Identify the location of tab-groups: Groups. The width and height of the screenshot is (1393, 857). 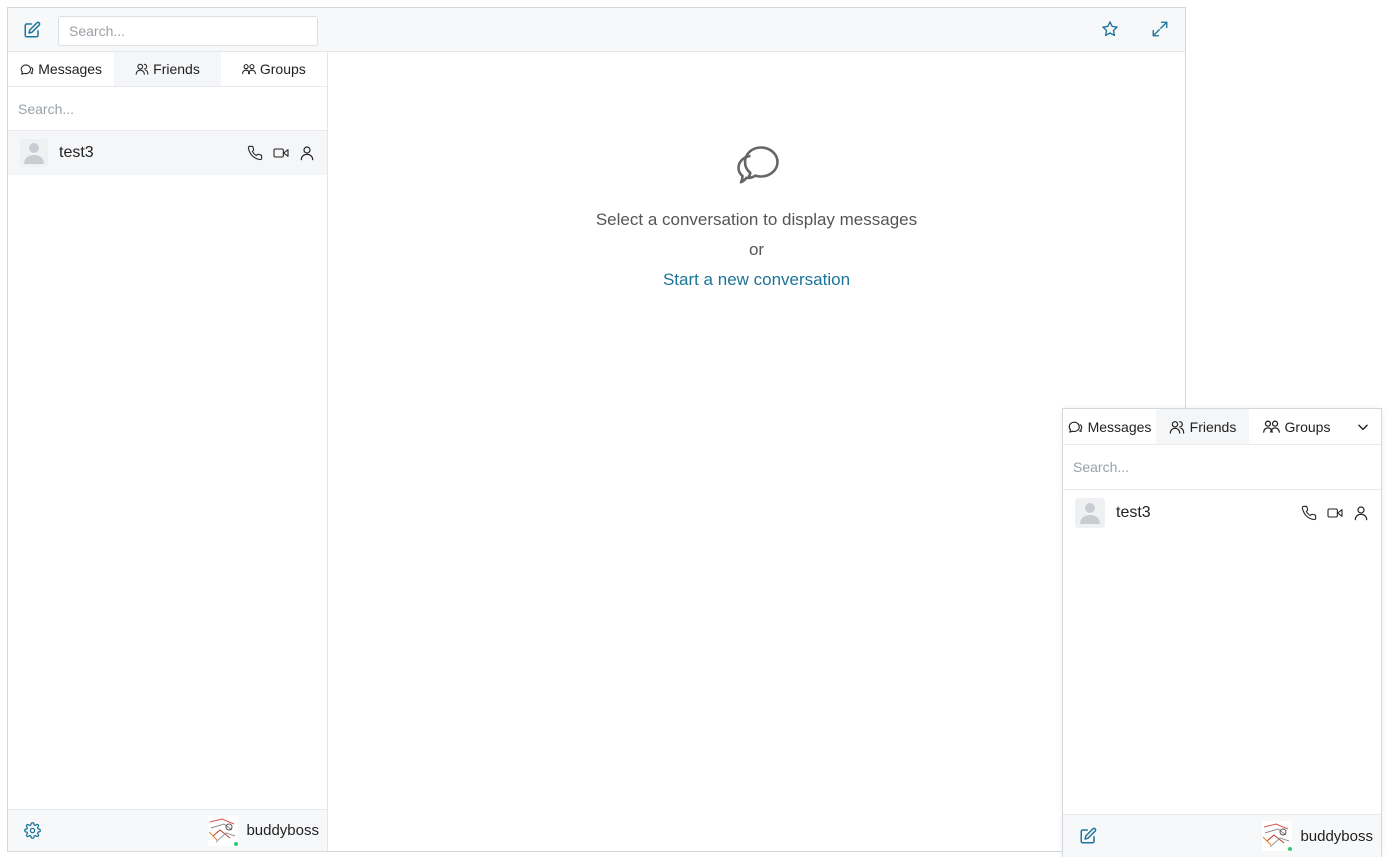
(273, 69).